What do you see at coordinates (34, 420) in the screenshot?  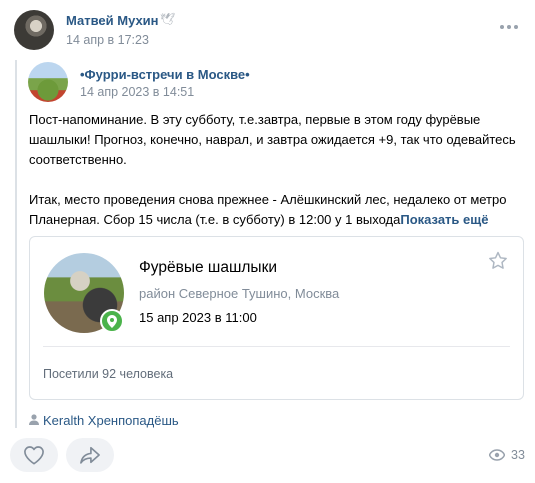 I see `user-icon` at bounding box center [34, 420].